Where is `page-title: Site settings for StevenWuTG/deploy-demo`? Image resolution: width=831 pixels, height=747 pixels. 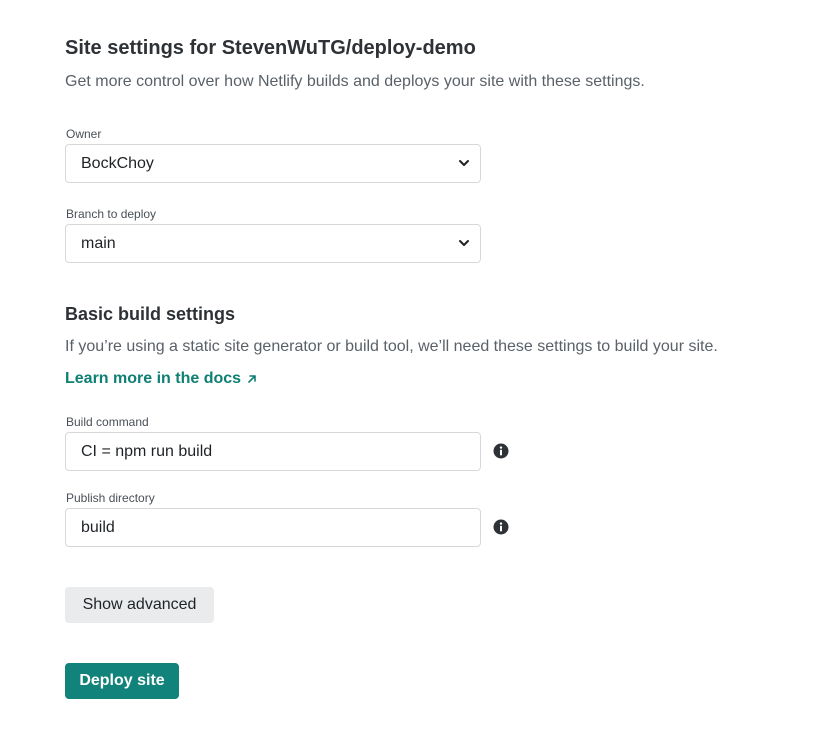 page-title: Site settings for StevenWuTG/deploy-demo is located at coordinates (270, 48).